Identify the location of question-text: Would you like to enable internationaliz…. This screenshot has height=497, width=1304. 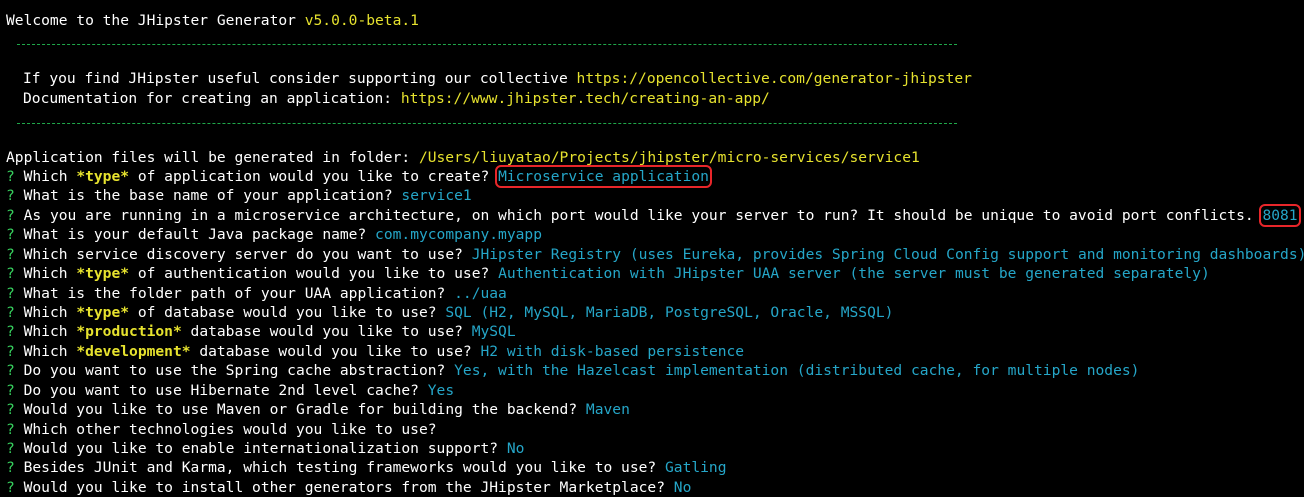
(265, 448).